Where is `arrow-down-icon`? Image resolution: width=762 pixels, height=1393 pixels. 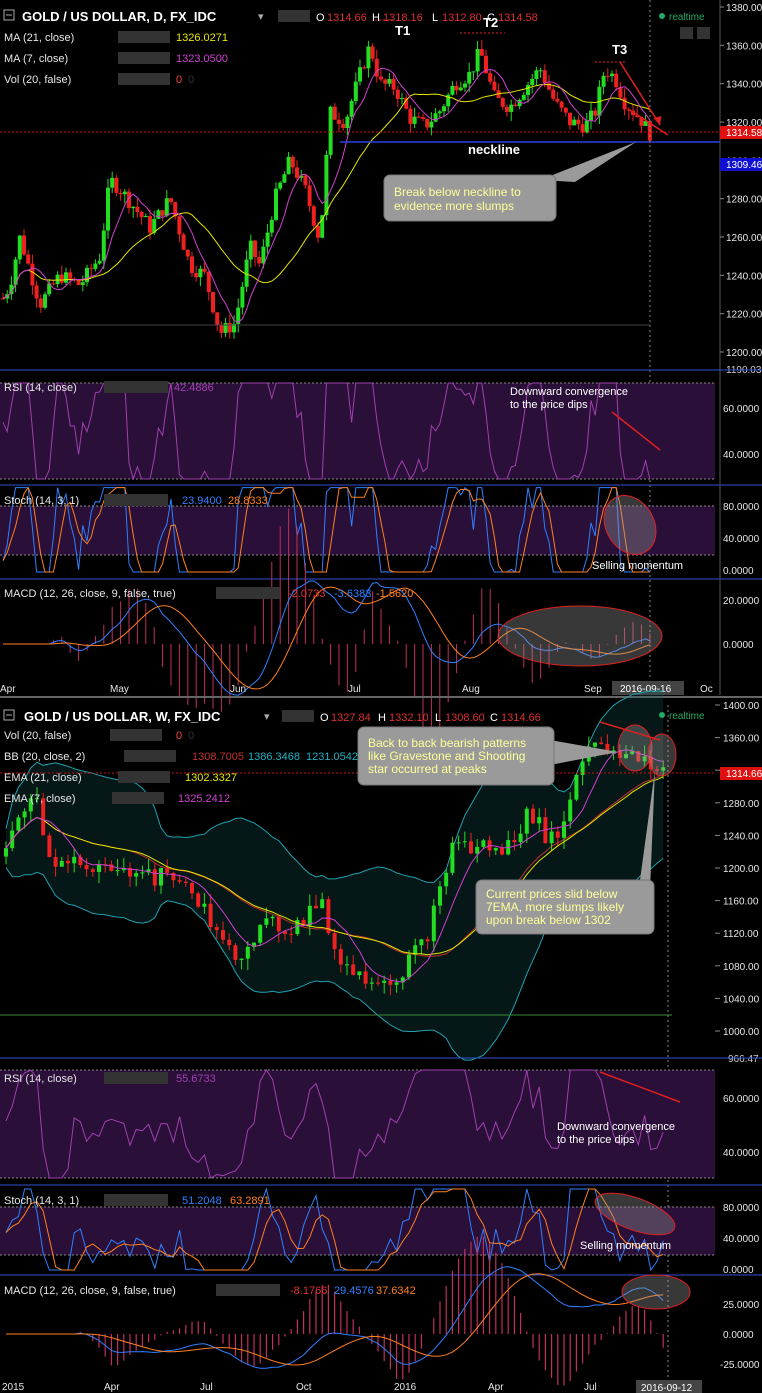
arrow-down-icon is located at coordinates (686, 33).